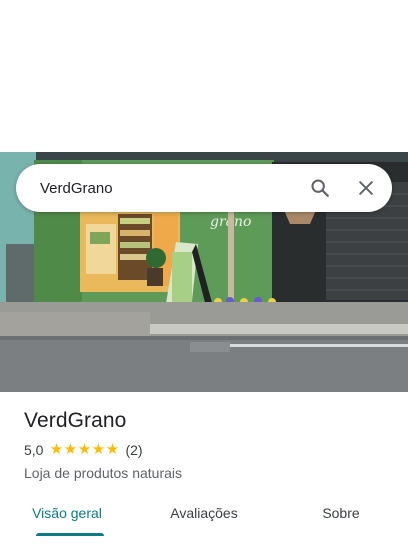 This screenshot has width=408, height=544. I want to click on search-input: VerdGrano, so click(158, 188).